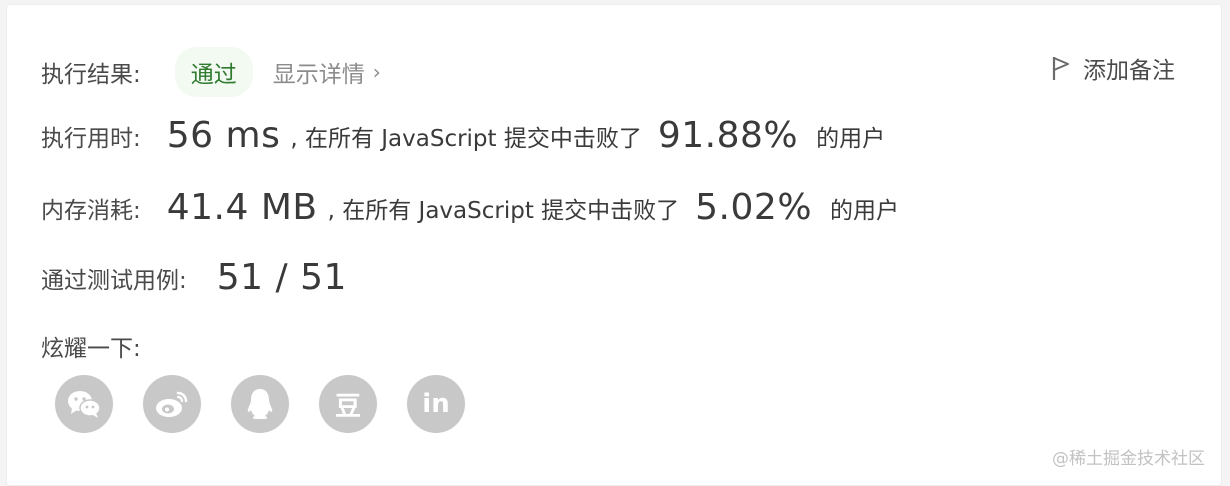  I want to click on runtime-label: 执行用时:, so click(91, 138).